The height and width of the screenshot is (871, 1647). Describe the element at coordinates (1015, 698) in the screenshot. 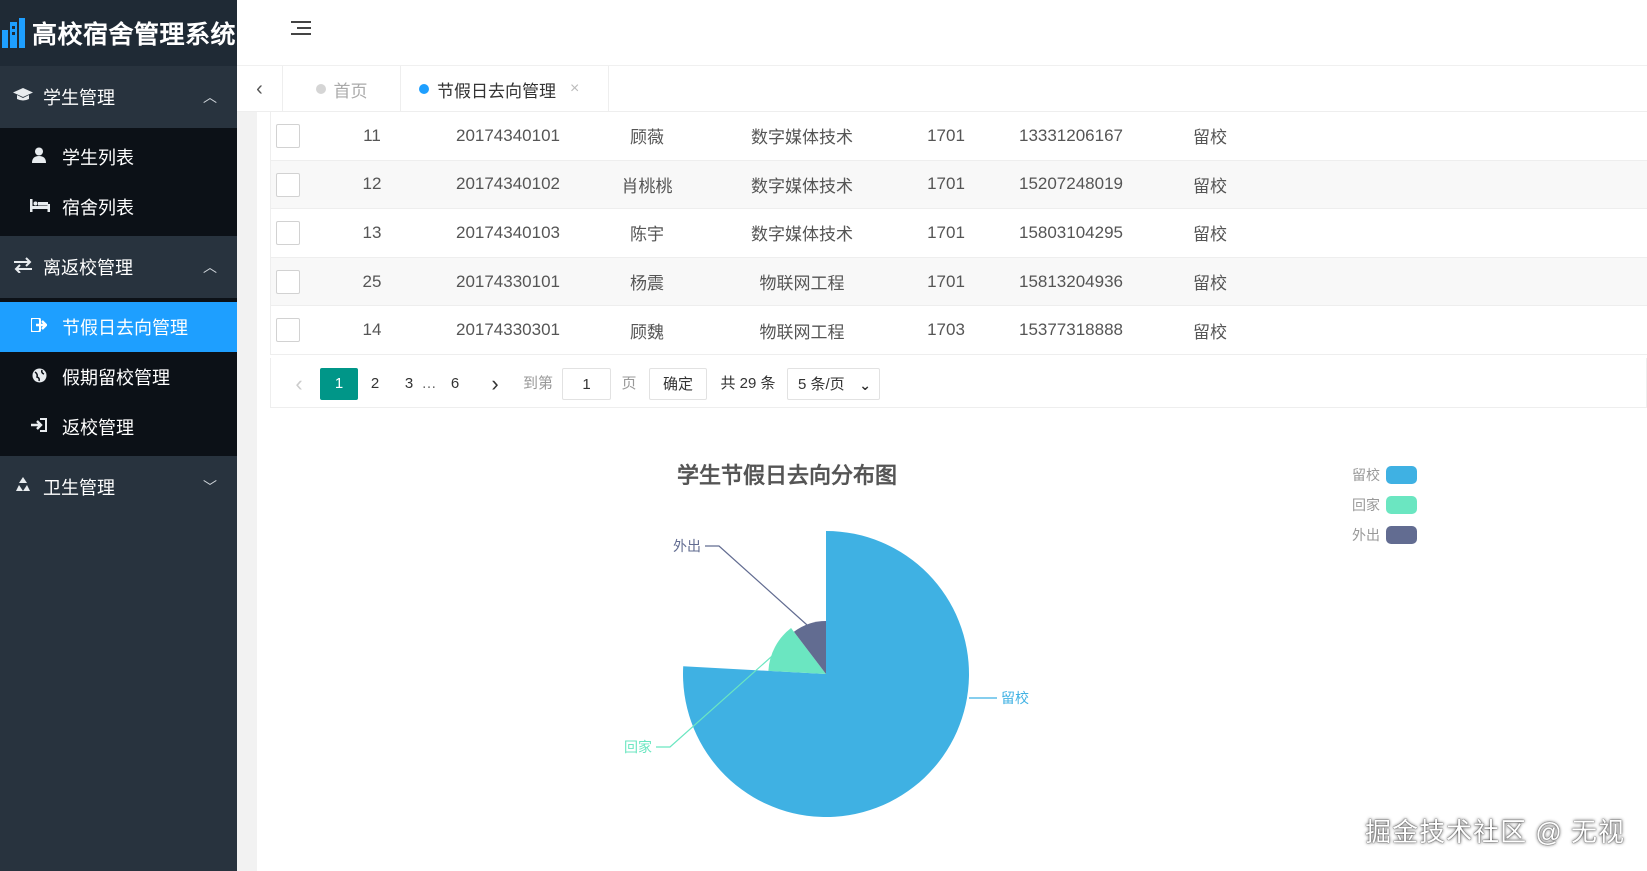

I see `pie-label: 留校` at that location.